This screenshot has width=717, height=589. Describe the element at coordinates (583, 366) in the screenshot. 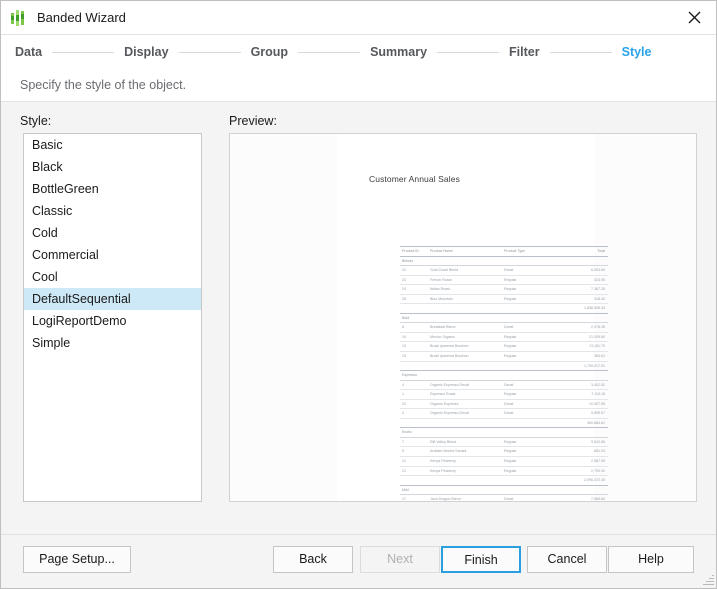

I see `cell-subtotal: 1,799,017.91` at that location.